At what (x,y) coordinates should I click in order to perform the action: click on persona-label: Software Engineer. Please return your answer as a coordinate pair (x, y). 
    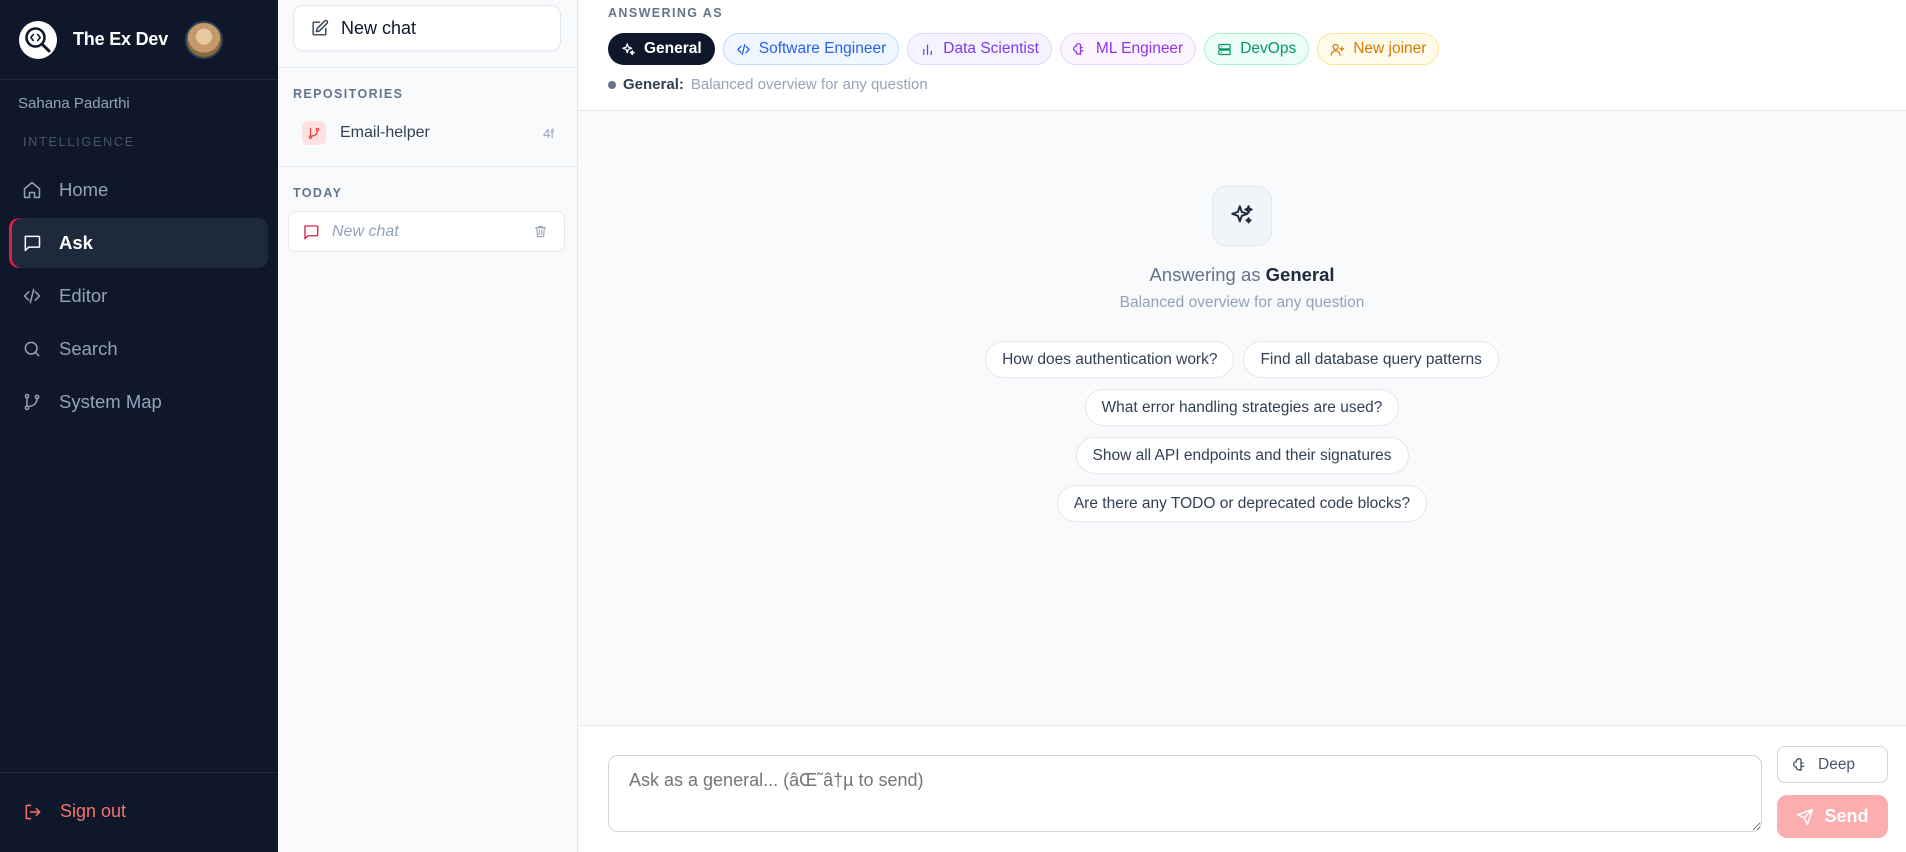
    Looking at the image, I should click on (822, 48).